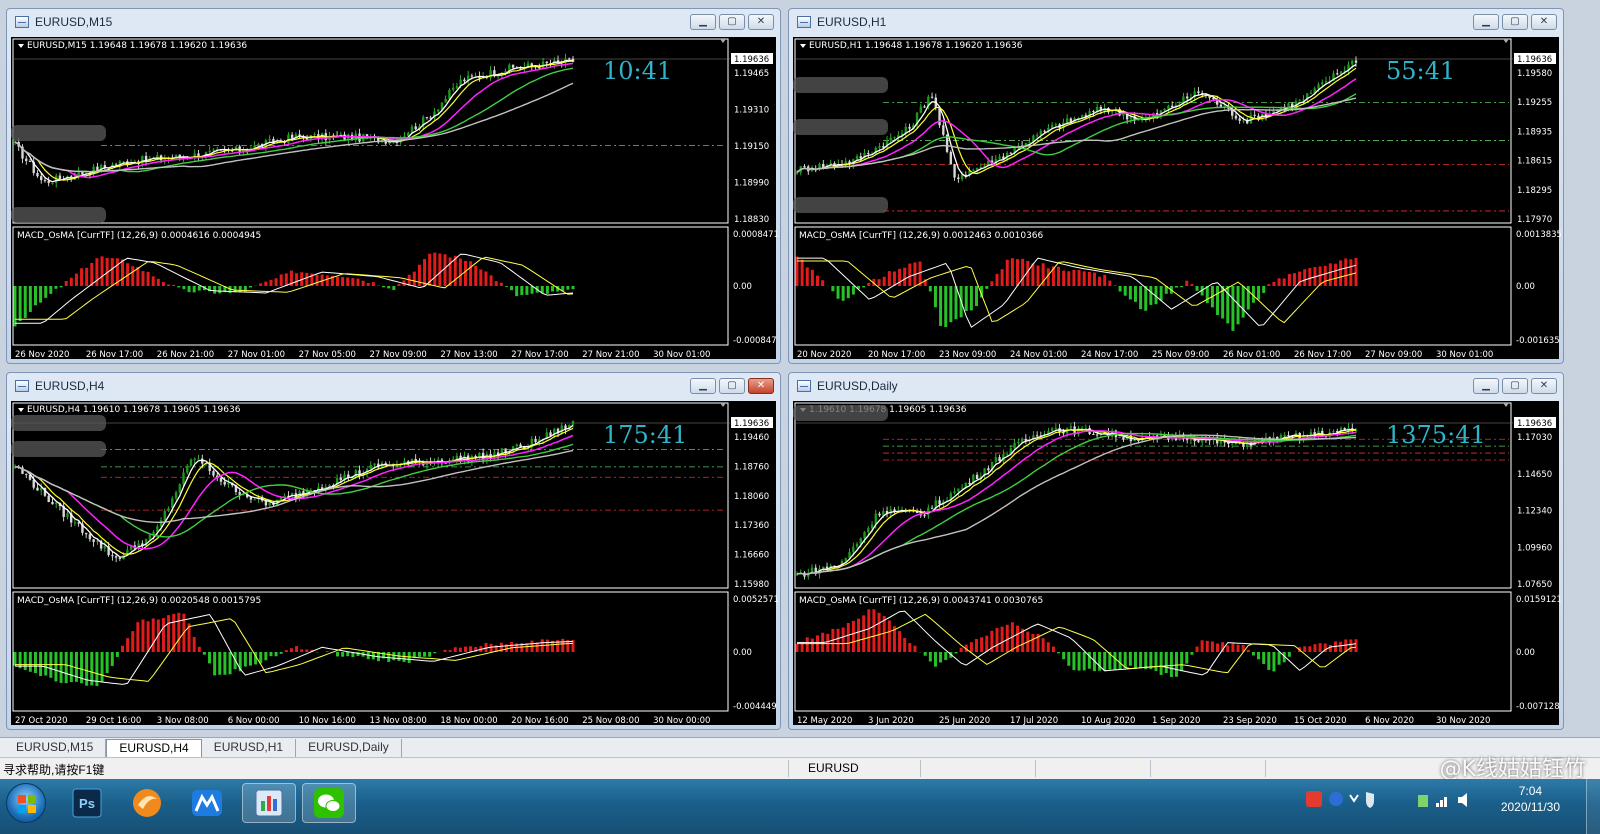 The height and width of the screenshot is (834, 1600). Describe the element at coordinates (1320, 721) in the screenshot. I see `time-axis-label: 15 Oct 2020` at that location.